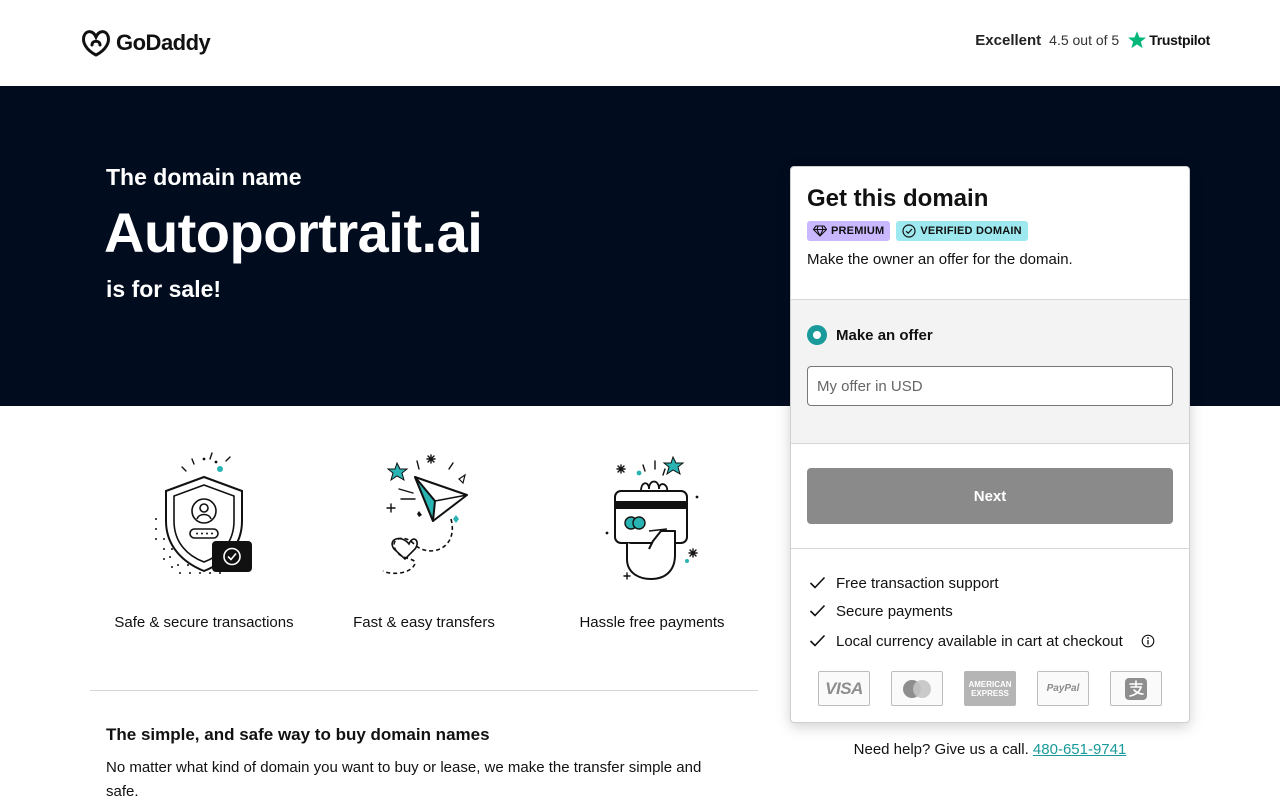 The height and width of the screenshot is (800, 1280). What do you see at coordinates (941, 749) in the screenshot?
I see `help-text: Need help? Give us a call.` at bounding box center [941, 749].